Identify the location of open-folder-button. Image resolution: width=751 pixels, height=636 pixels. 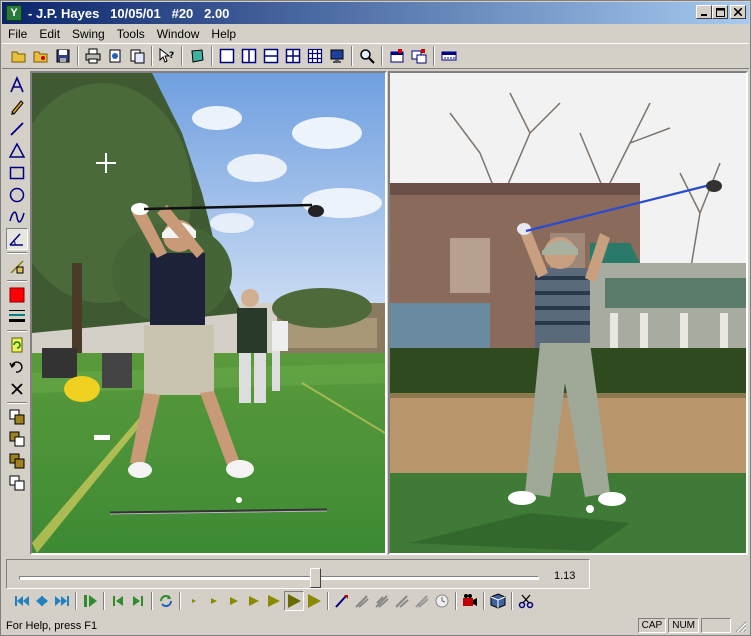
(19, 56).